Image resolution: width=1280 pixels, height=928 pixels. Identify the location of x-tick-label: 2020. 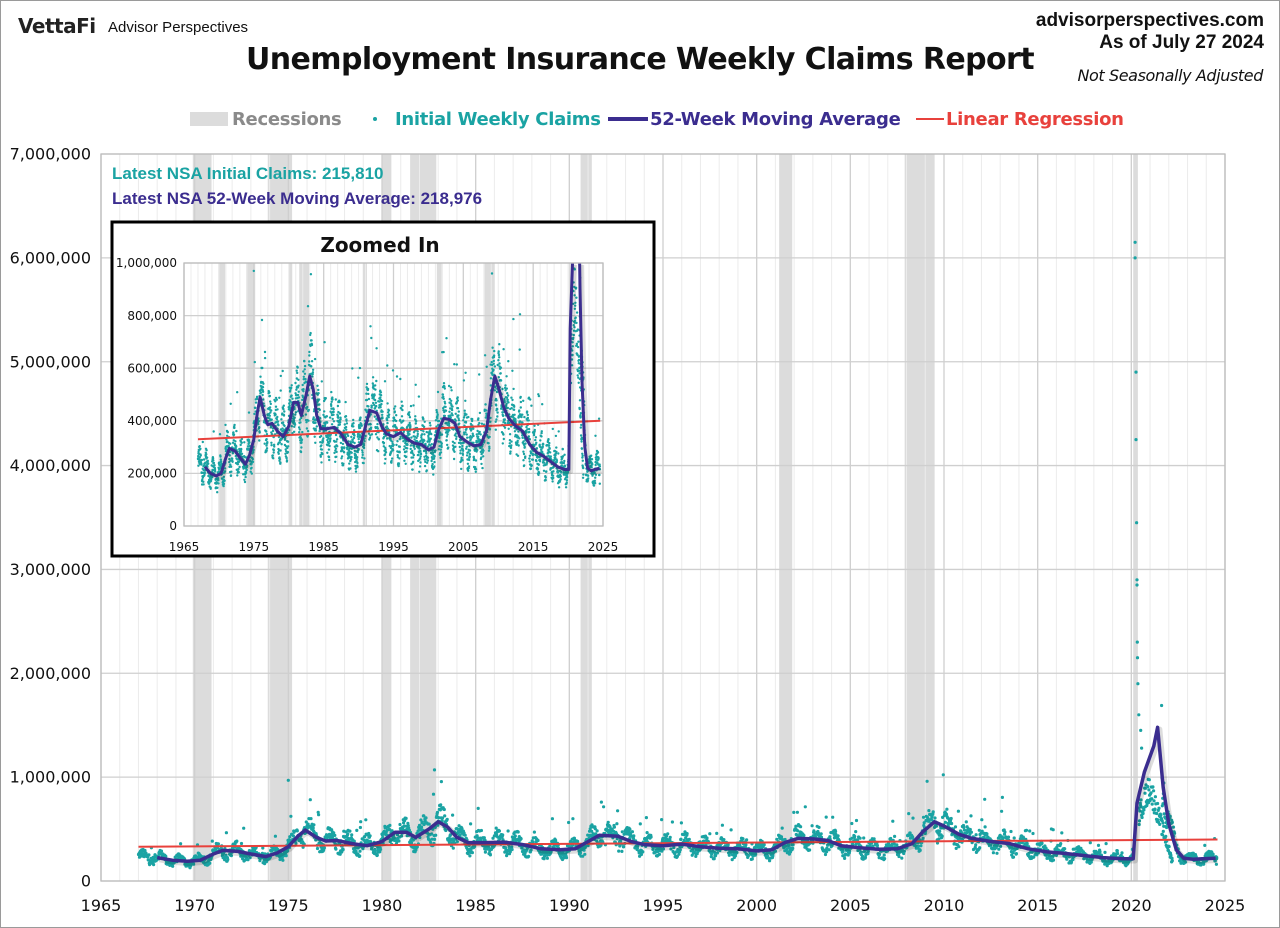
(1131, 905).